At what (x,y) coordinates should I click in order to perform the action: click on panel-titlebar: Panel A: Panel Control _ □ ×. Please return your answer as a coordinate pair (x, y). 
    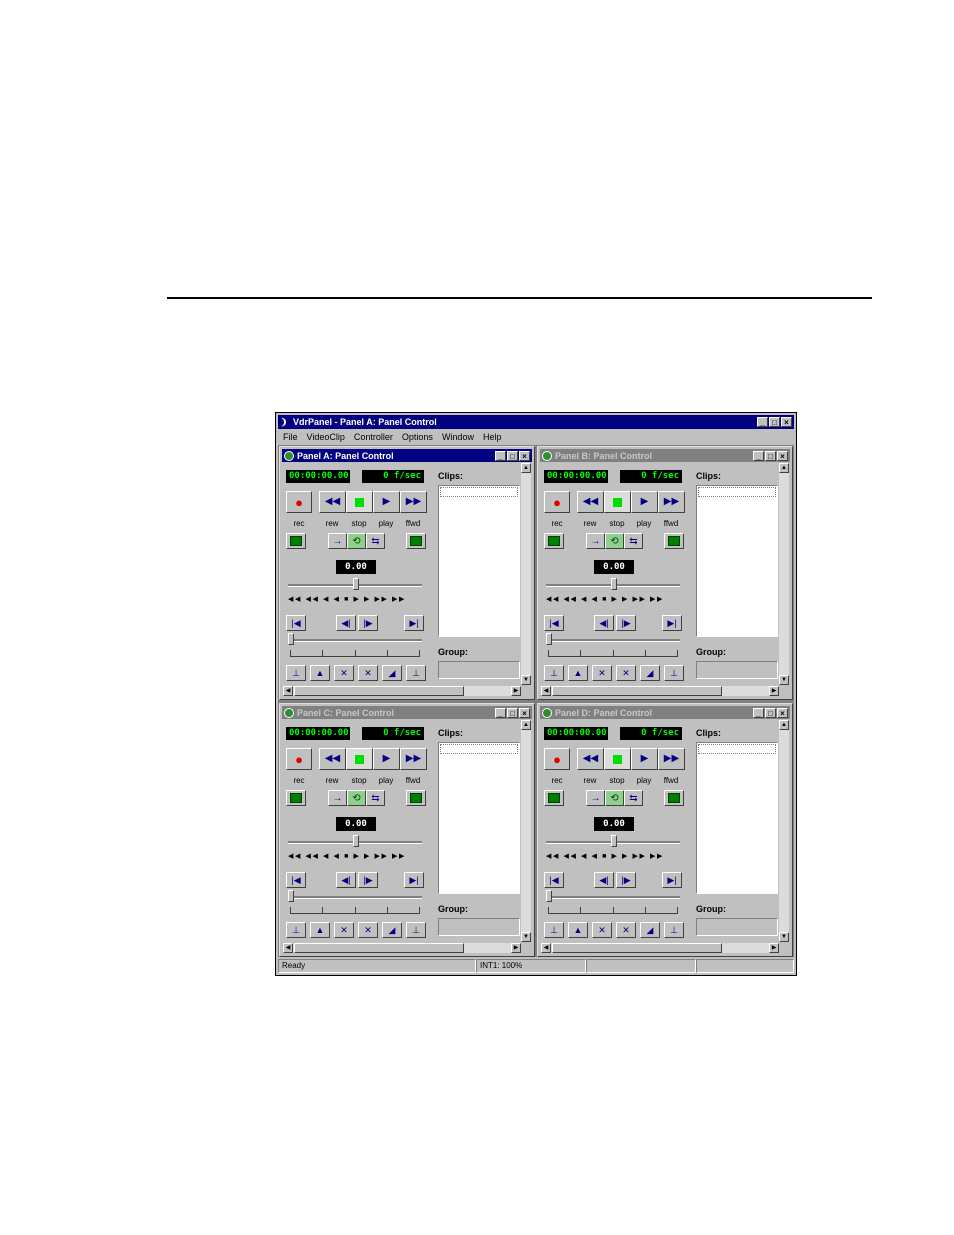
    Looking at the image, I should click on (407, 455).